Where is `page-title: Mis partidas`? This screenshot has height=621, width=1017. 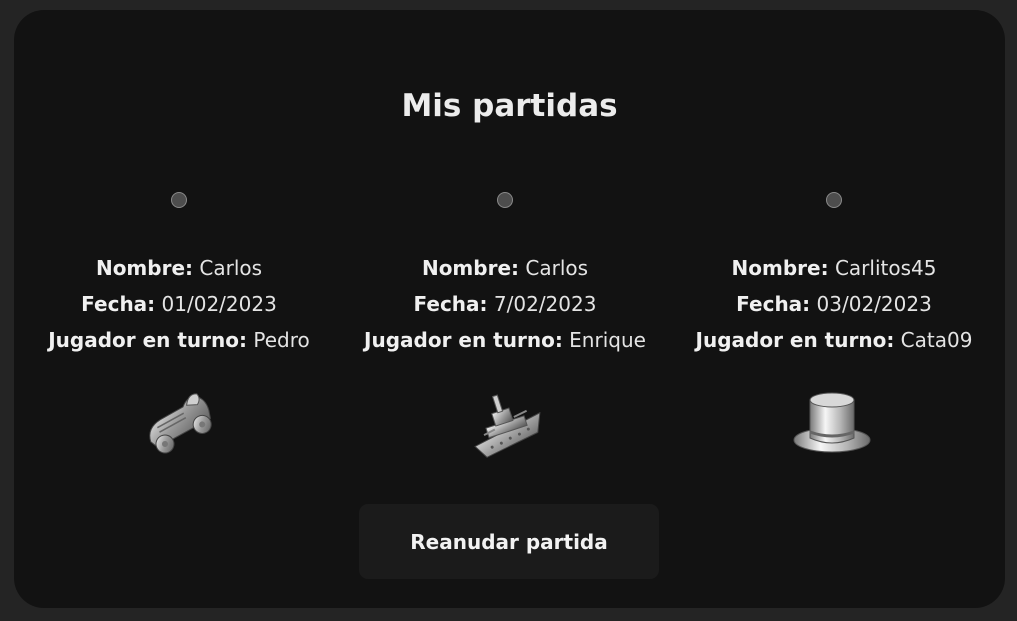
page-title: Mis partidas is located at coordinates (509, 106).